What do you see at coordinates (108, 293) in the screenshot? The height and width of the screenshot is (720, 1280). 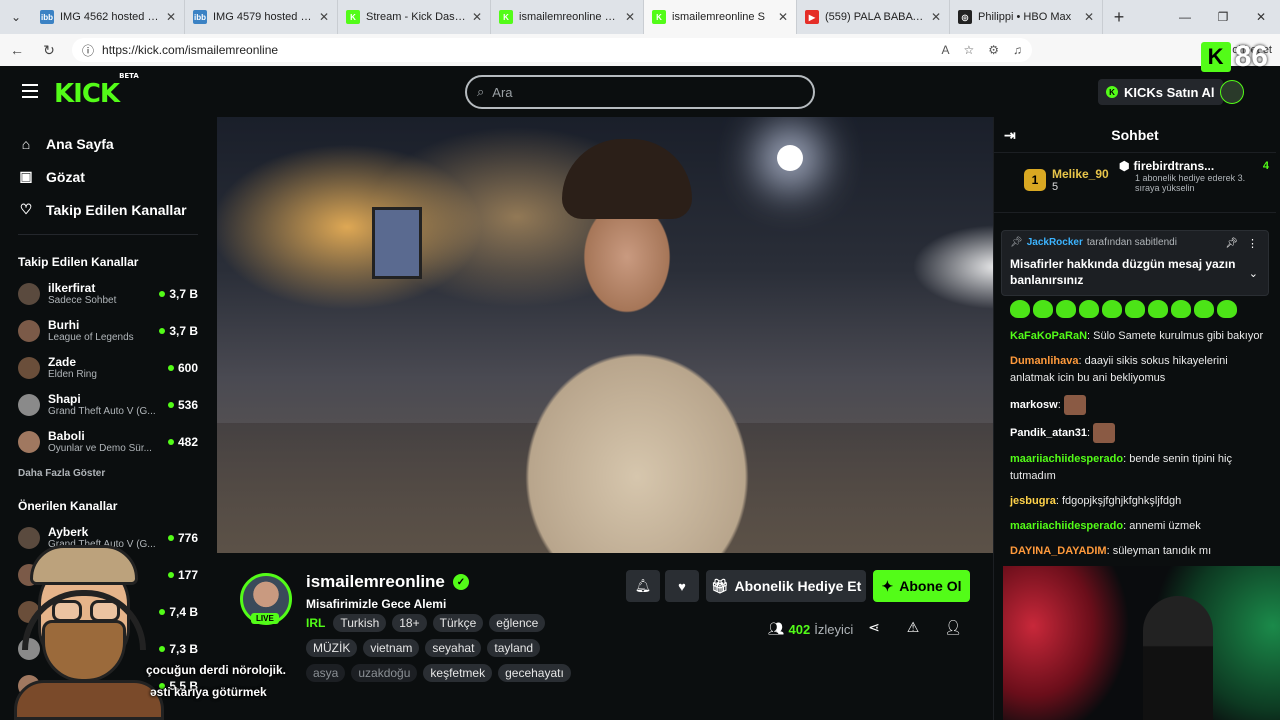 I see `sidebar-channel: ilkerfirat Sadece Sohbet 3,7 B` at bounding box center [108, 293].